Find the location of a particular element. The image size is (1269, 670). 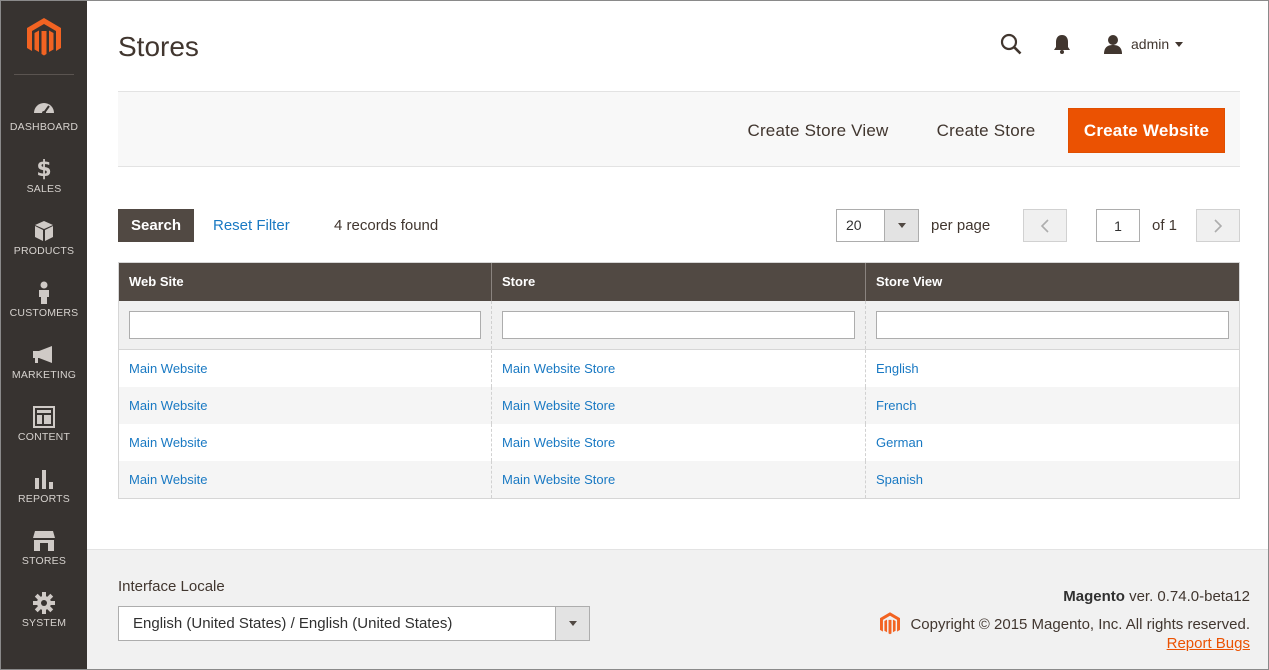

sidebar-item-label: REPORTS is located at coordinates (44, 499).